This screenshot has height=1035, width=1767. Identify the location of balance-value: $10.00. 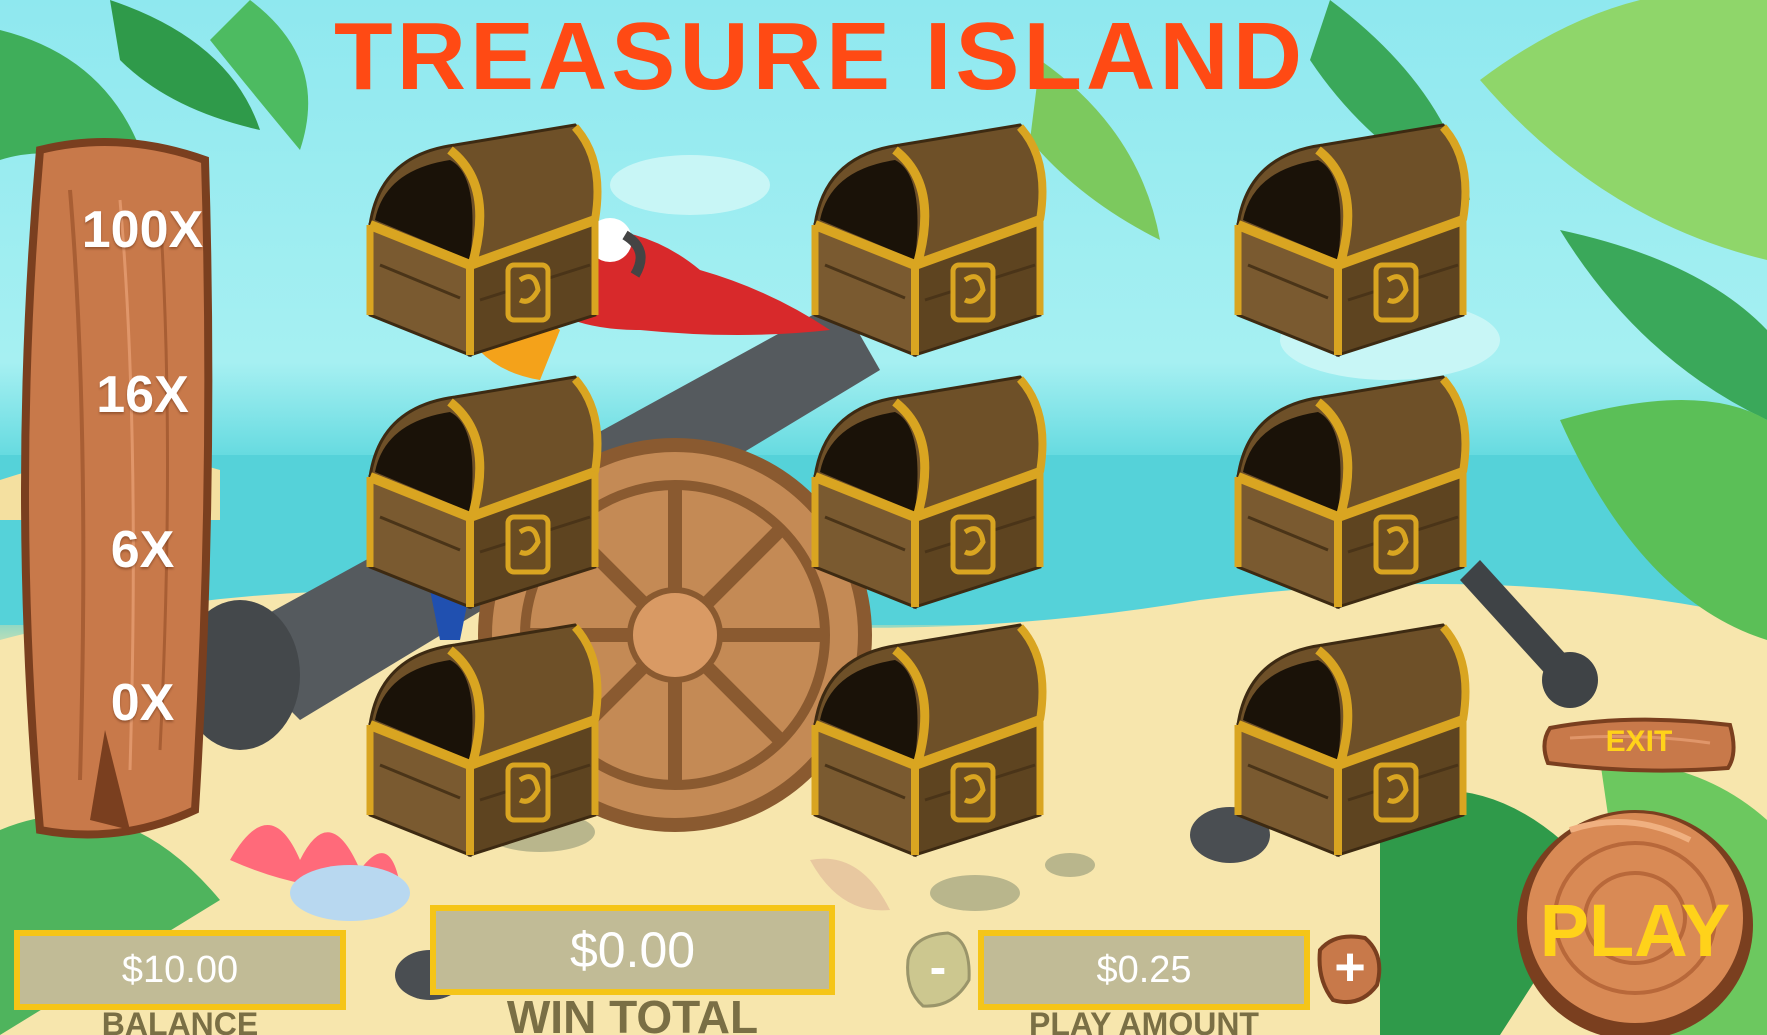
(180, 970).